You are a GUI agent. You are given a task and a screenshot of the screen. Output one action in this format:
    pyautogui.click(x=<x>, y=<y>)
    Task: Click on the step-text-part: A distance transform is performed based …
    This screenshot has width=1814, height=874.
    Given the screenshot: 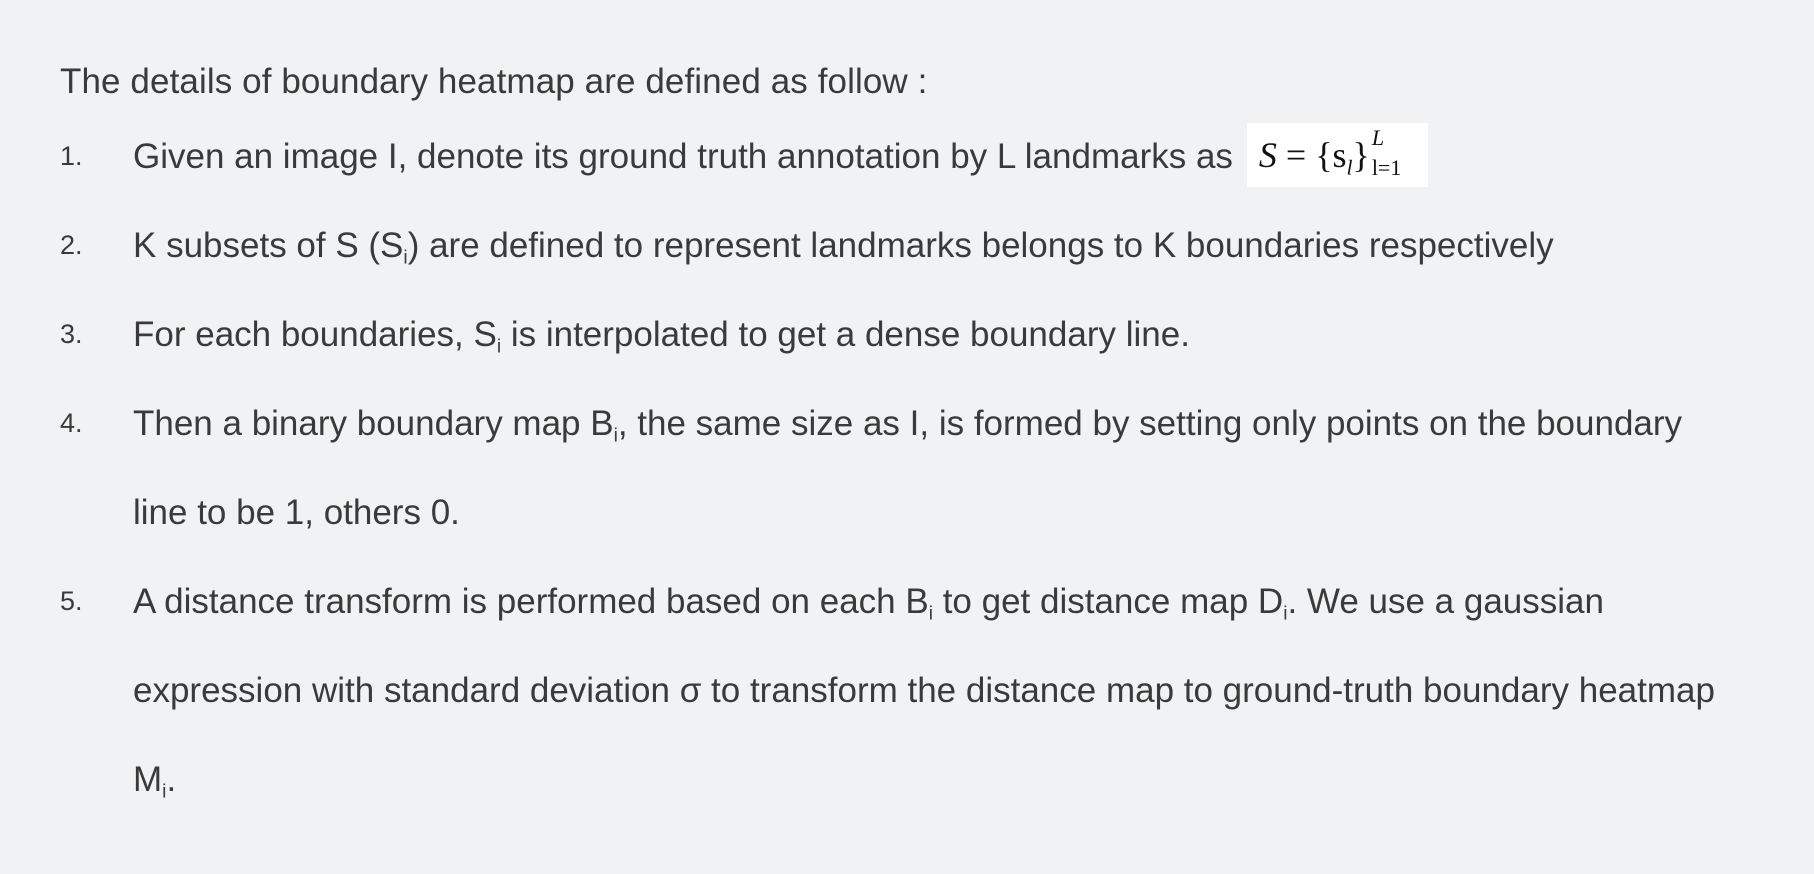 What is the action you would take?
    pyautogui.click(x=531, y=601)
    